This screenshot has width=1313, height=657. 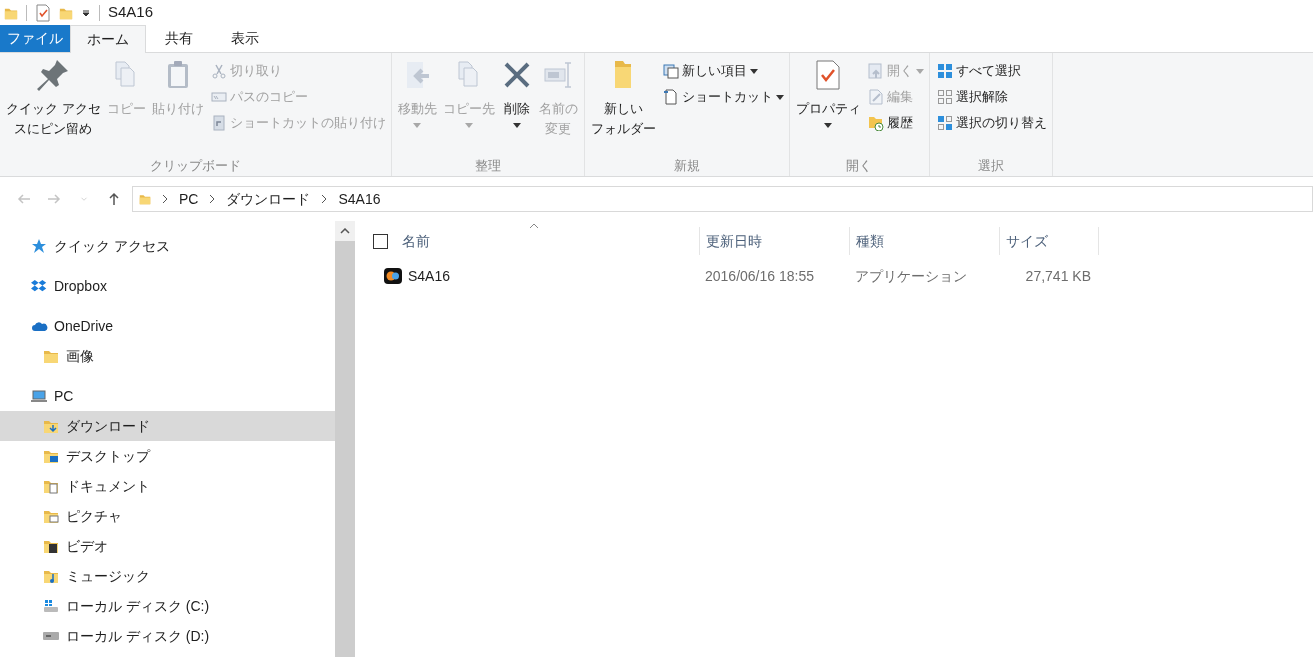 I want to click on select-all-icon, so click(x=944, y=71).